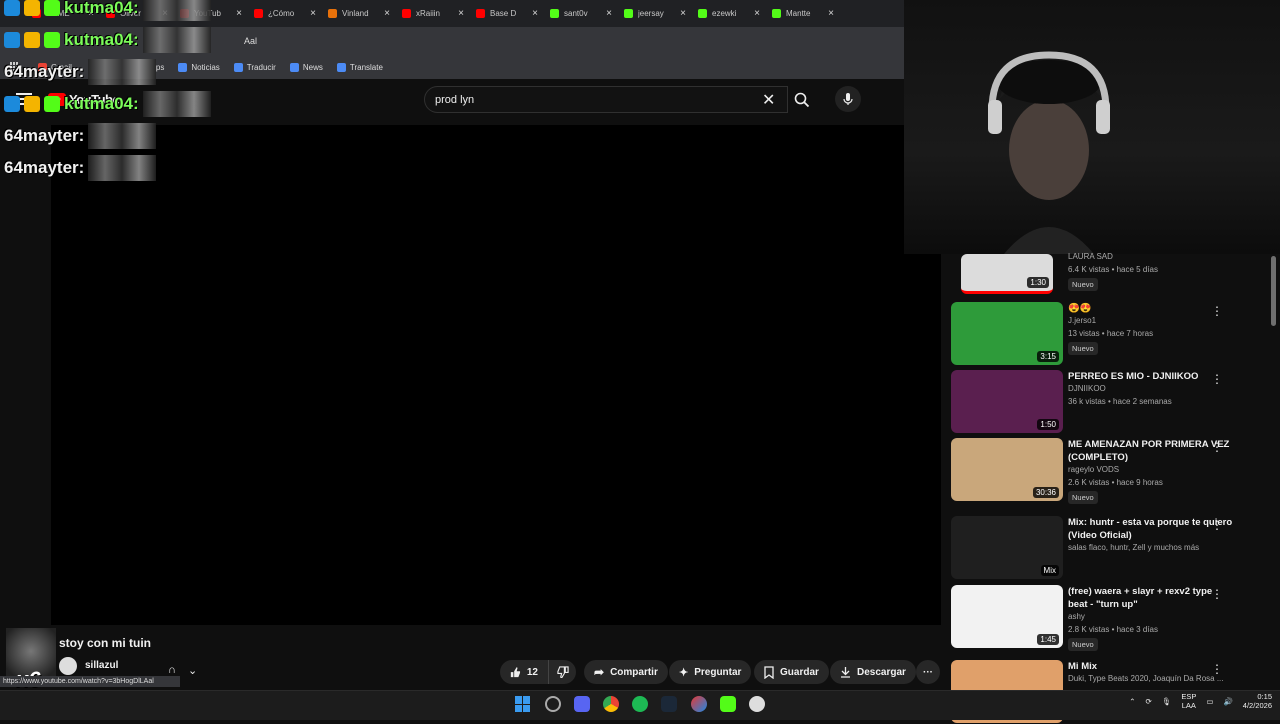 This screenshot has height=724, width=1280. What do you see at coordinates (1200, 701) in the screenshot?
I see `system-tray: ⌃ ⟳ 🎙 ESP LAA ▭ 🔊 0:15 4/2/2026` at bounding box center [1200, 701].